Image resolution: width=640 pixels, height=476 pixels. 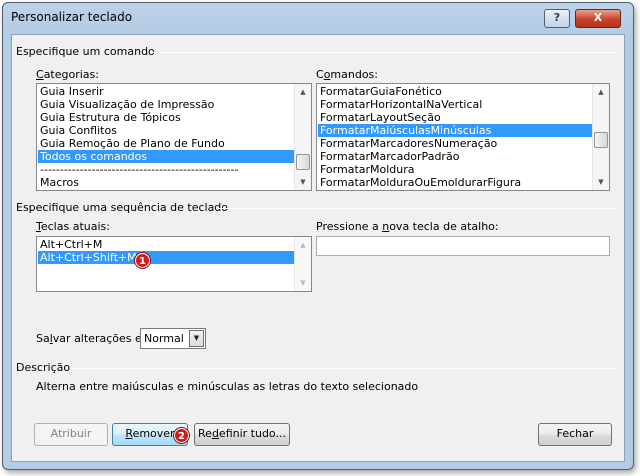 What do you see at coordinates (463, 246) in the screenshot?
I see `new-shortcut-input` at bounding box center [463, 246].